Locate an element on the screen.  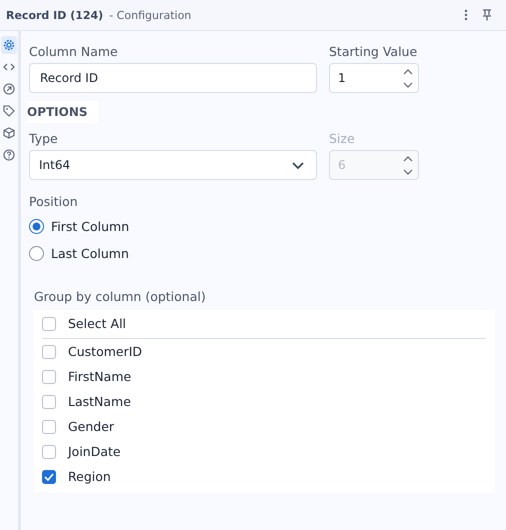
radio-label: First Column is located at coordinates (90, 226).